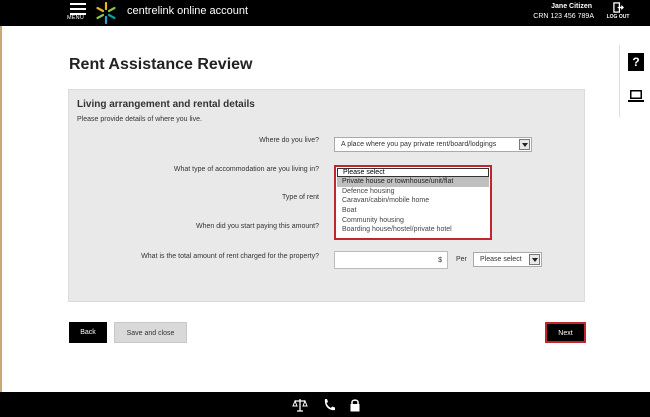  What do you see at coordinates (150, 332) in the screenshot?
I see `save-and-close-button: Save and close` at bounding box center [150, 332].